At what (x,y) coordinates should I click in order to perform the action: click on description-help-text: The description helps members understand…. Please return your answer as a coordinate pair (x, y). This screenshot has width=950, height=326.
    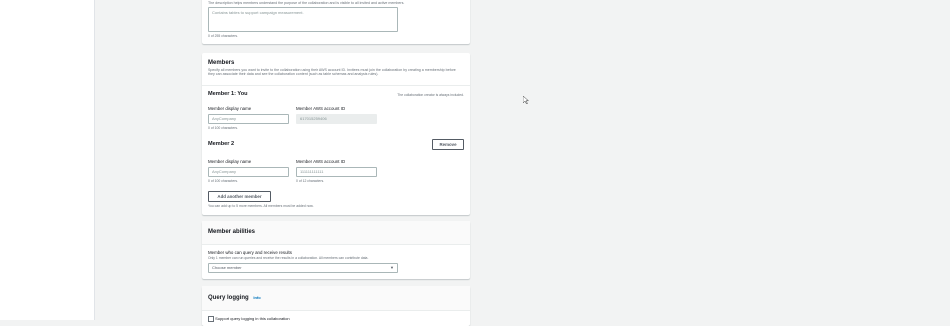
    Looking at the image, I should click on (306, 3).